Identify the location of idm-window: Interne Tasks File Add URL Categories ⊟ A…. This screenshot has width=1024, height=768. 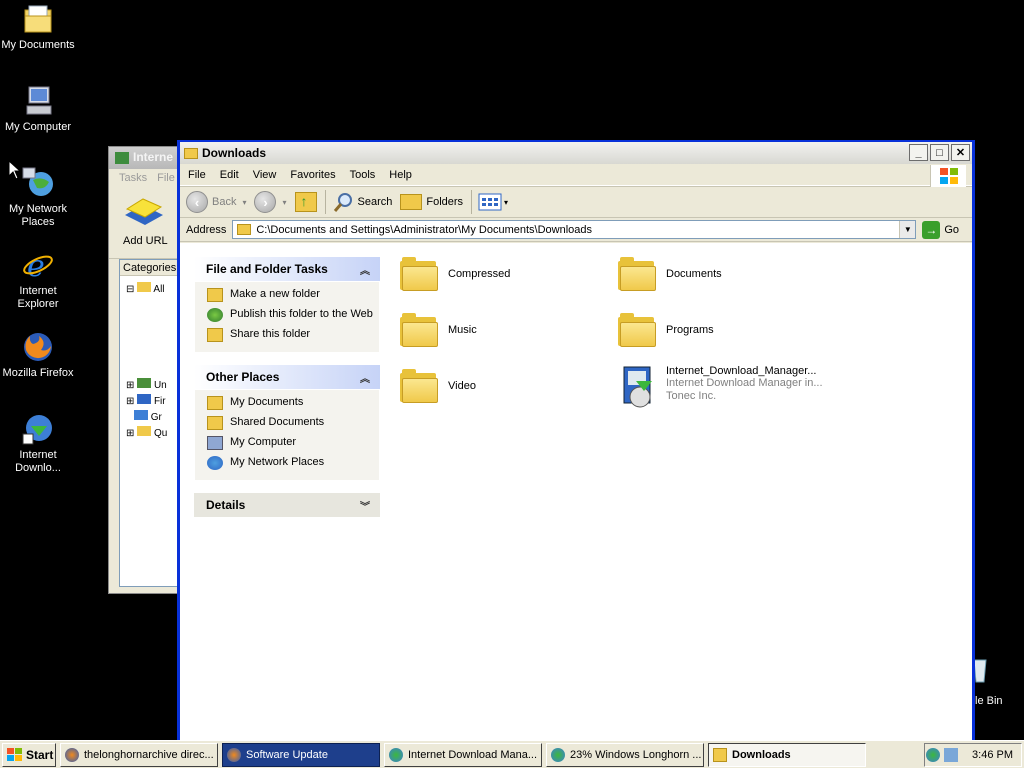
(148, 370).